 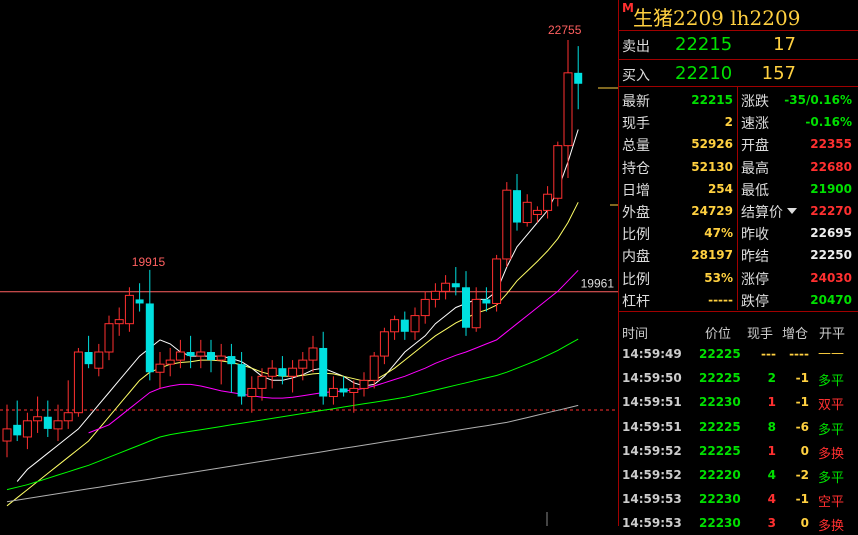 What do you see at coordinates (792, 211) in the screenshot?
I see `dropdown-arrow-icon` at bounding box center [792, 211].